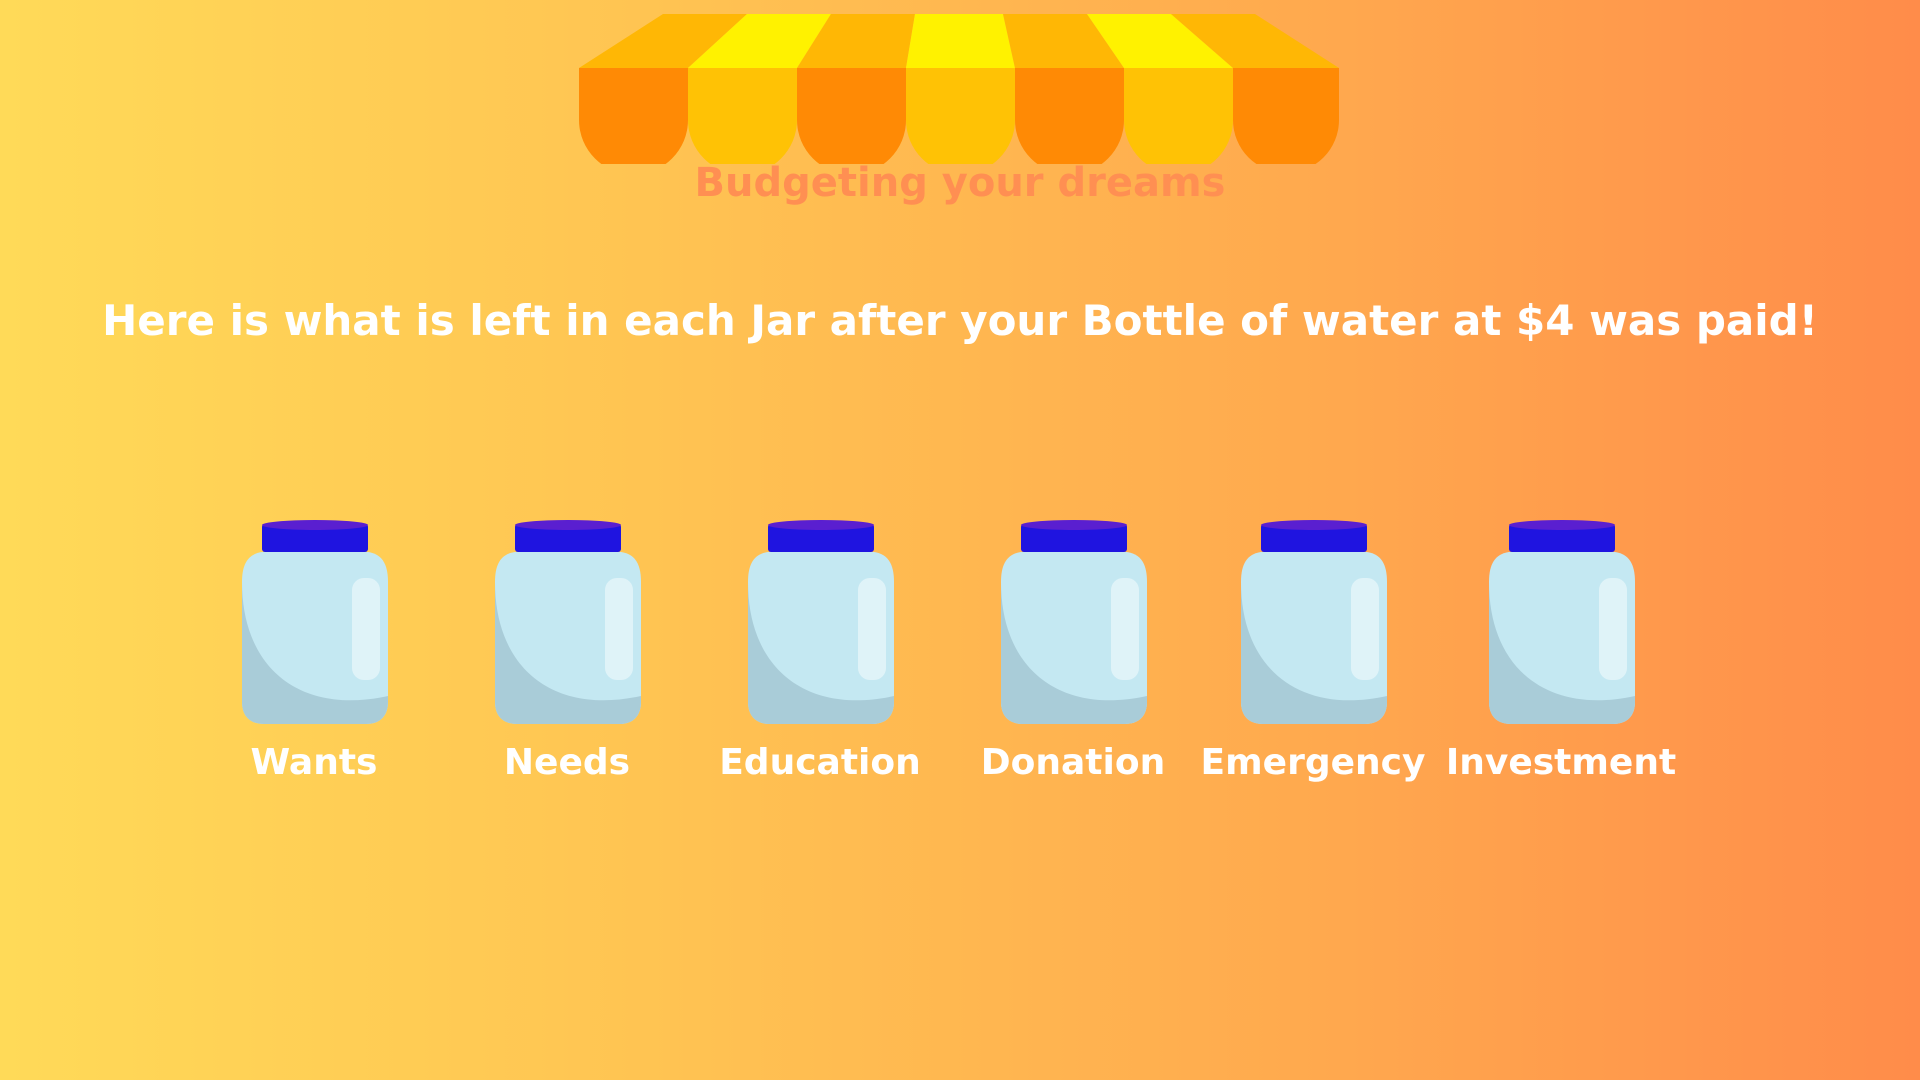 The image size is (1920, 1080). What do you see at coordinates (567, 762) in the screenshot?
I see `jar-label-needs: Needs` at bounding box center [567, 762].